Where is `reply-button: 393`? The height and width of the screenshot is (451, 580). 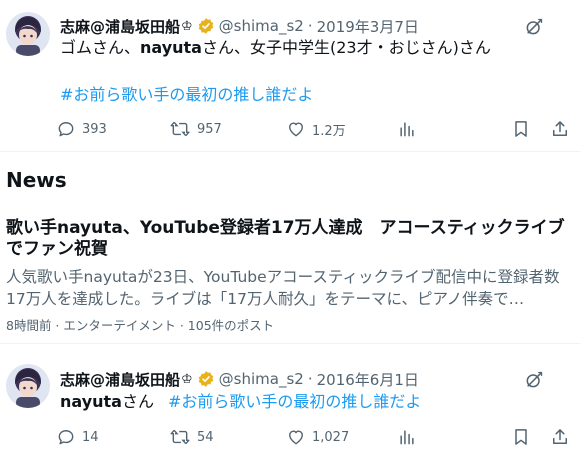 reply-button: 393 is located at coordinates (81, 129).